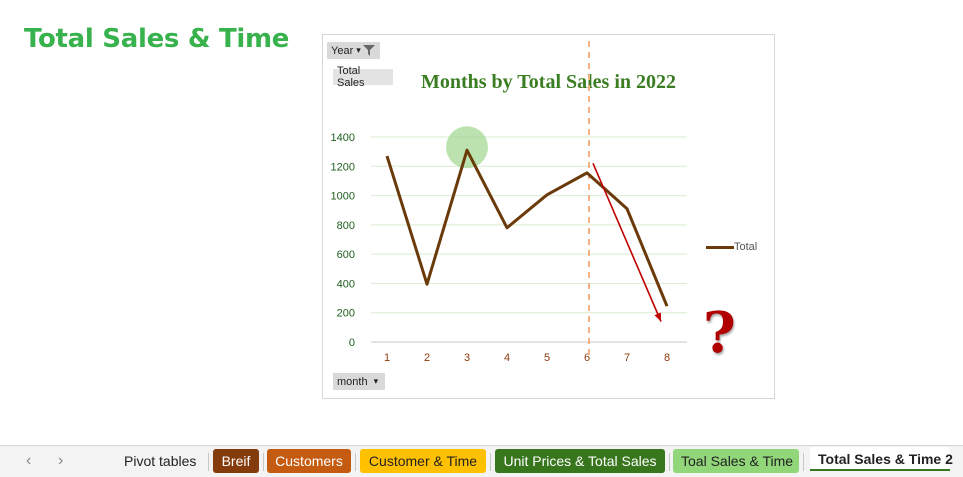 Image resolution: width=963 pixels, height=477 pixels. Describe the element at coordinates (160, 461) in the screenshot. I see `sheet-tab-pivot-tables: Pivot tables` at that location.